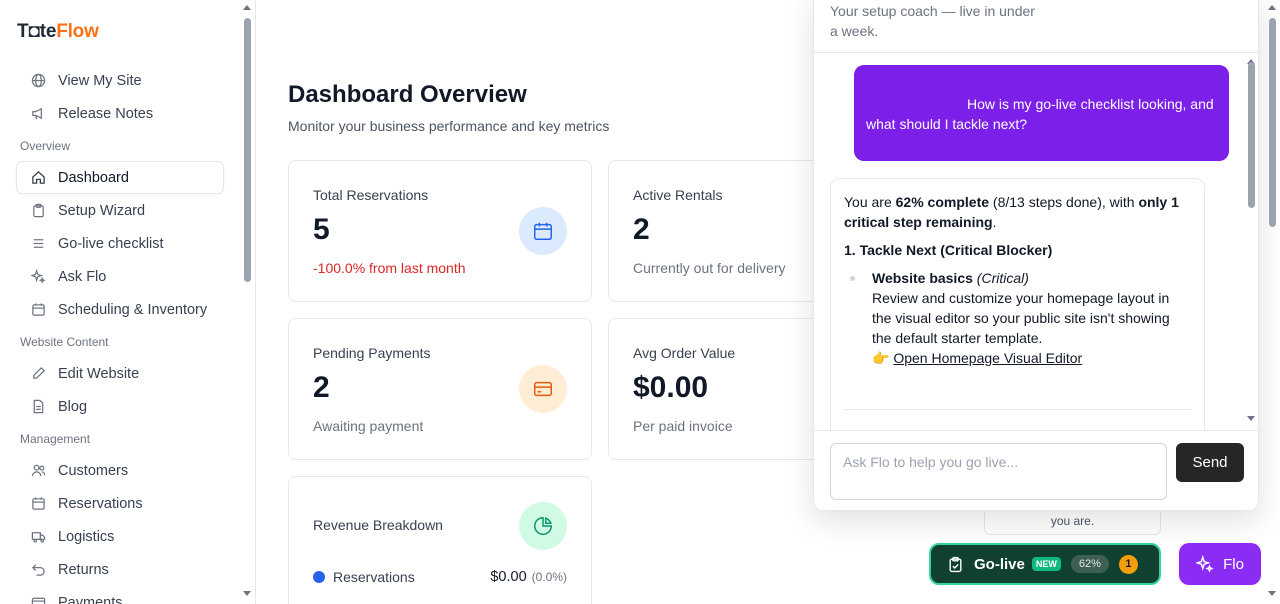 This screenshot has height=604, width=1280. Describe the element at coordinates (1002, 278) in the screenshot. I see `item-tag: (Critical)` at that location.